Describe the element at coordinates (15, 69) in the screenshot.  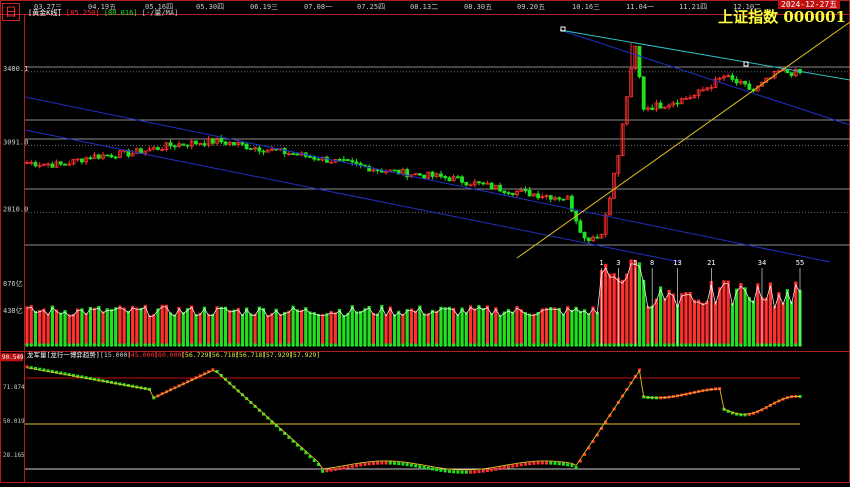
I see `price-tick: 3400.1` at that location.